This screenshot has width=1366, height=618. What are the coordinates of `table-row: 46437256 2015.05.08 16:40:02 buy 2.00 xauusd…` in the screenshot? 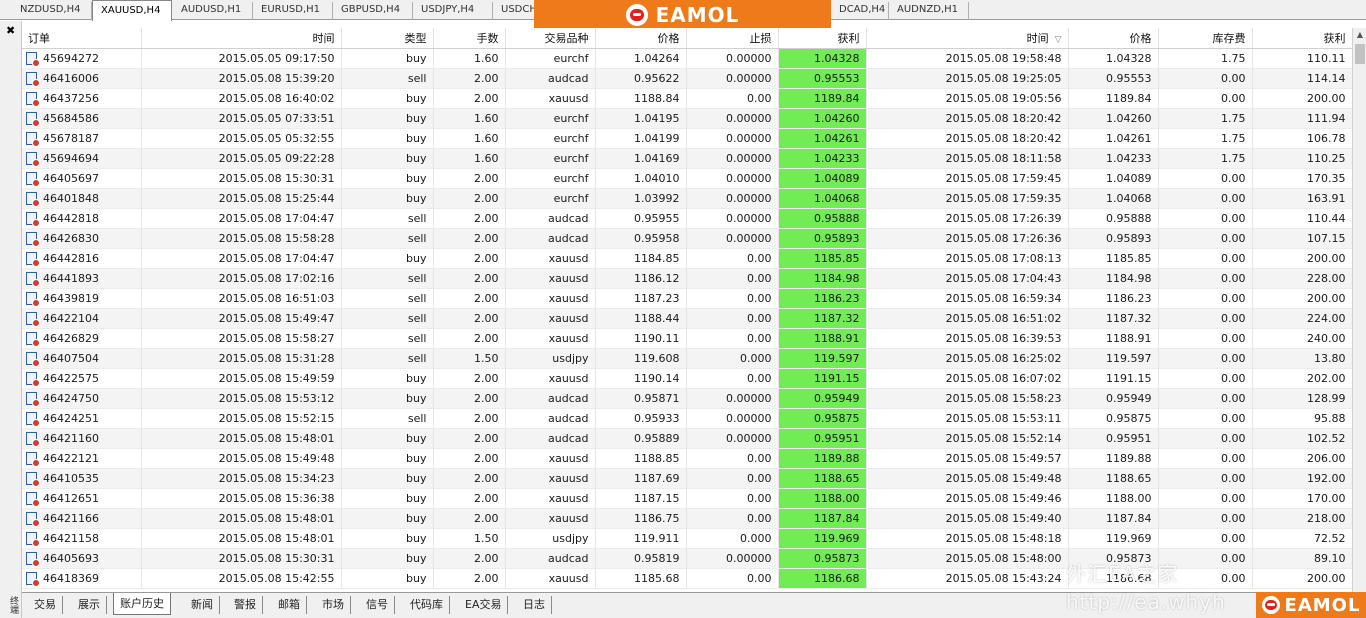 It's located at (687, 98).